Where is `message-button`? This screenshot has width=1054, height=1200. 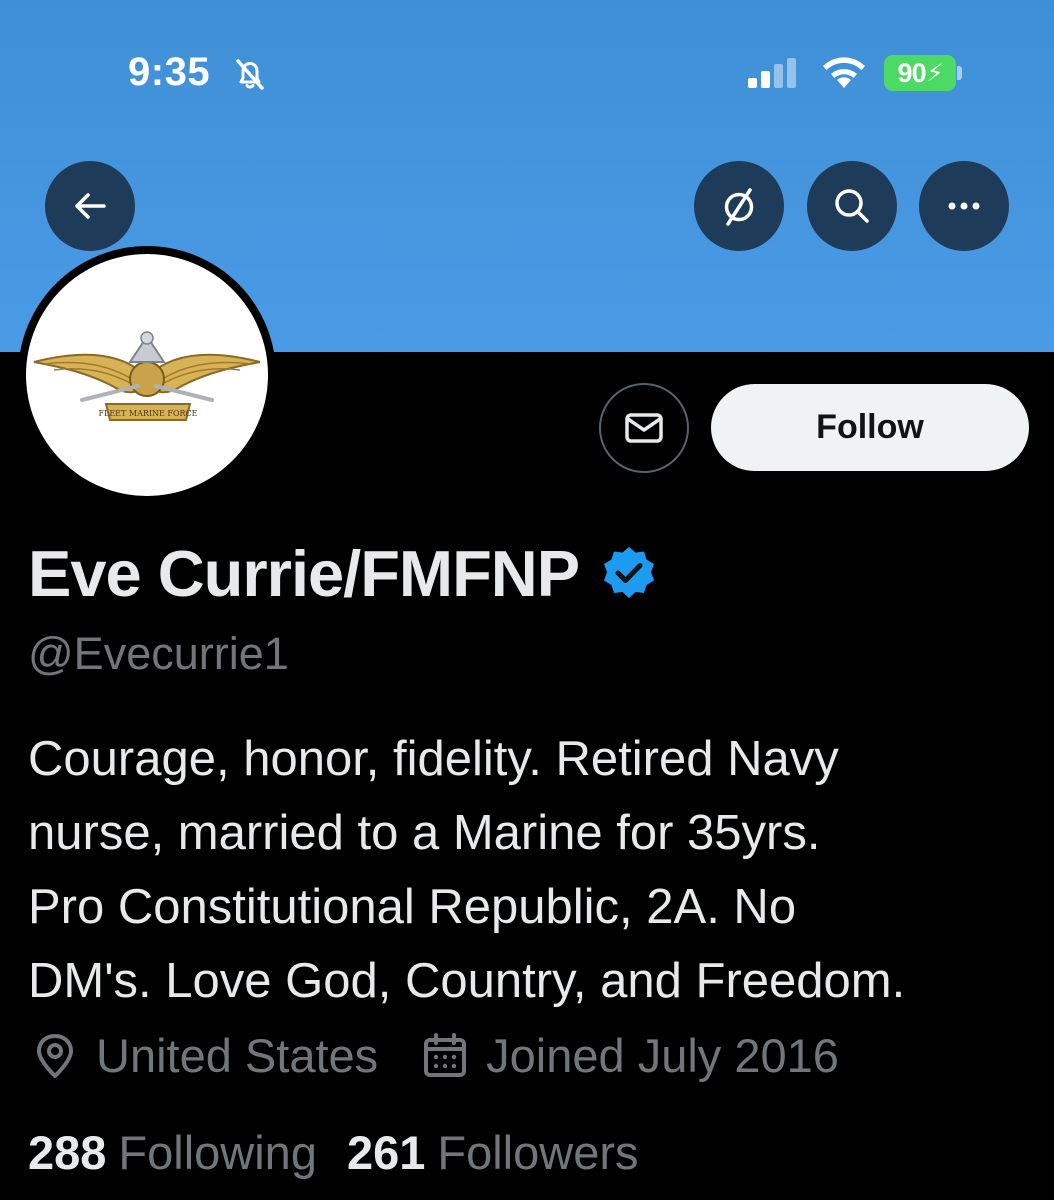
message-button is located at coordinates (644, 428).